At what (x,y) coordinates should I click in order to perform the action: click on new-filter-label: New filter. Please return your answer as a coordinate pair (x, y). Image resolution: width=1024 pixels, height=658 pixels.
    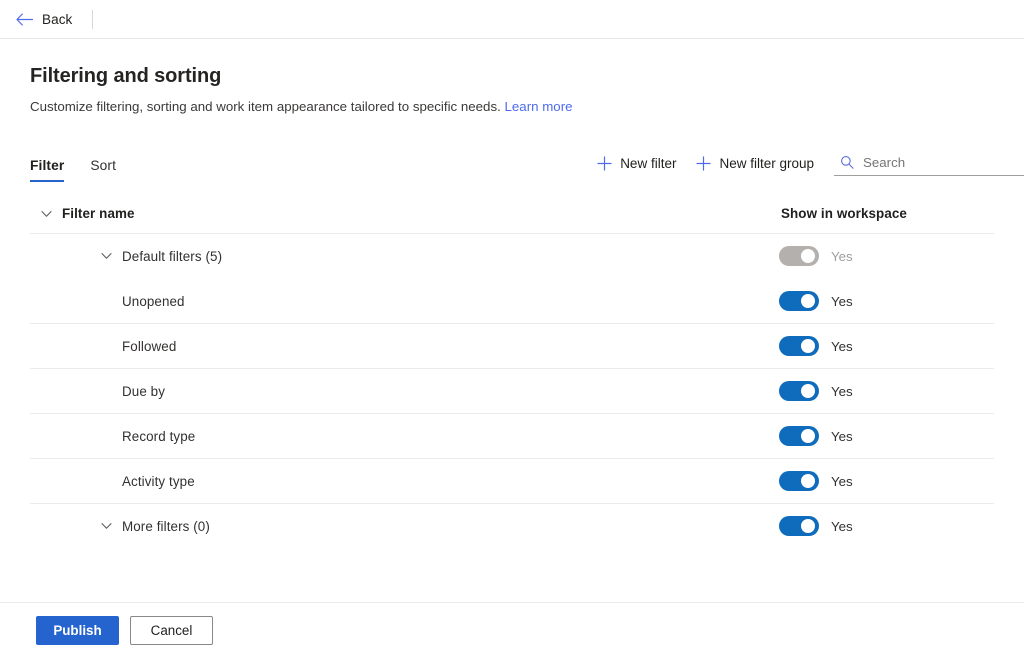
    Looking at the image, I should click on (648, 163).